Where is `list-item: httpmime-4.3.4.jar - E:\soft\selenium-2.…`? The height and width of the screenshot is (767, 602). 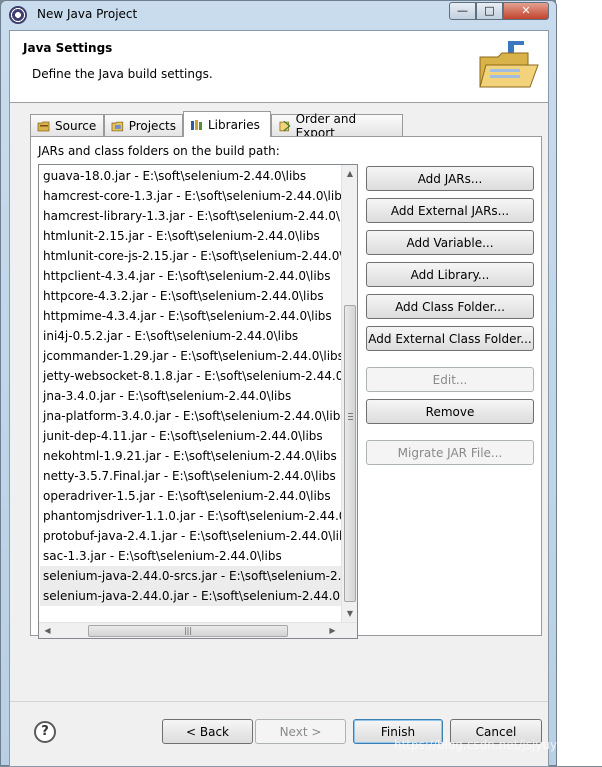 list-item: httpmime-4.3.4.jar - E:\soft\selenium-2.… is located at coordinates (191, 316).